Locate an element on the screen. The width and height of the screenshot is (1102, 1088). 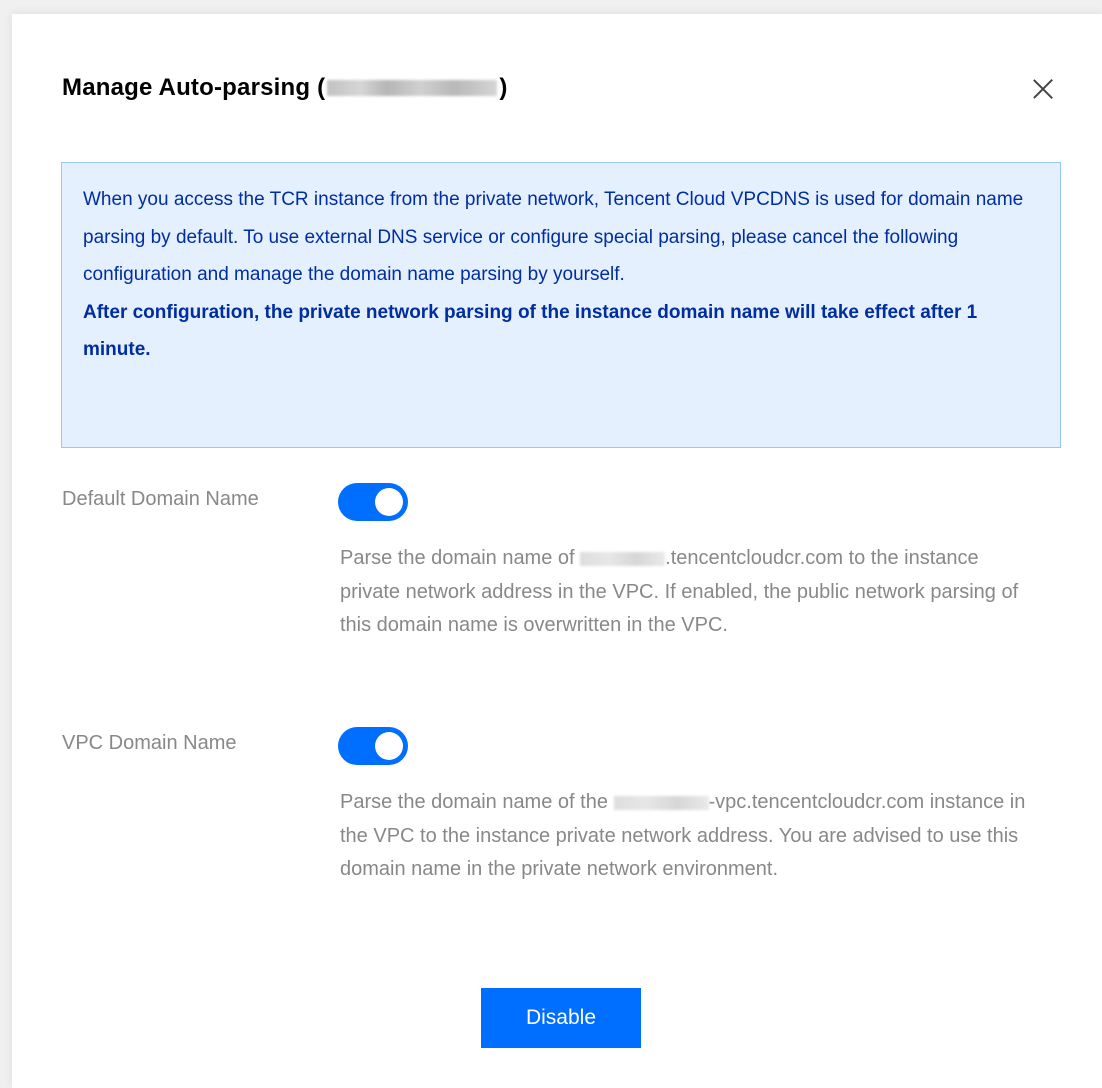
close-icon is located at coordinates (1043, 89).